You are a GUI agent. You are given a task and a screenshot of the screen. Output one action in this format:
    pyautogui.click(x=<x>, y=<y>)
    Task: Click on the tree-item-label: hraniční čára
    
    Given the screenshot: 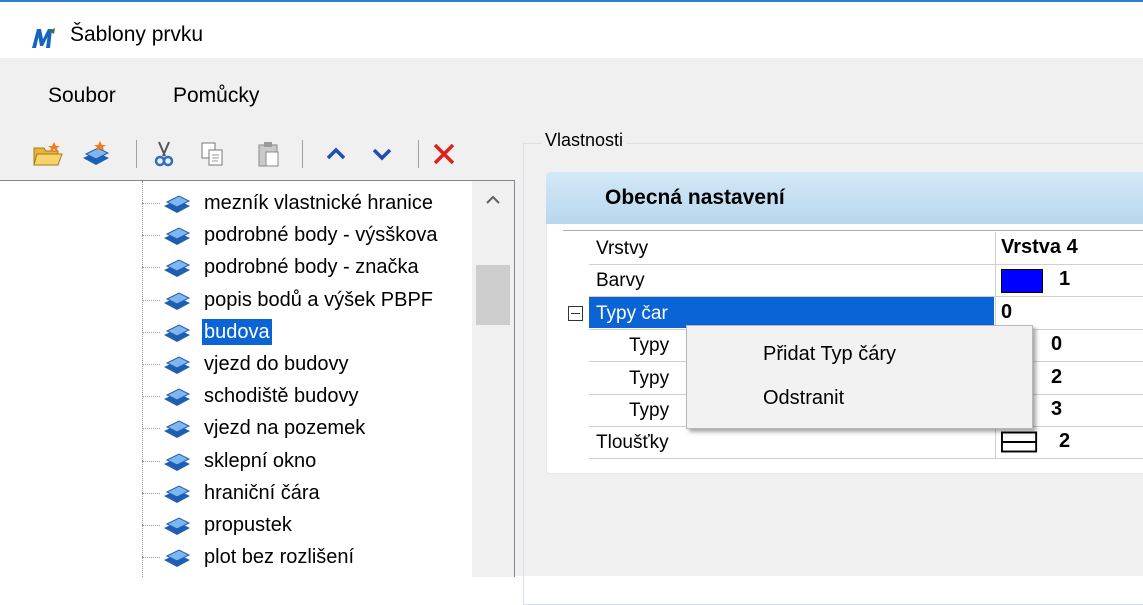 What is the action you would take?
    pyautogui.click(x=262, y=492)
    